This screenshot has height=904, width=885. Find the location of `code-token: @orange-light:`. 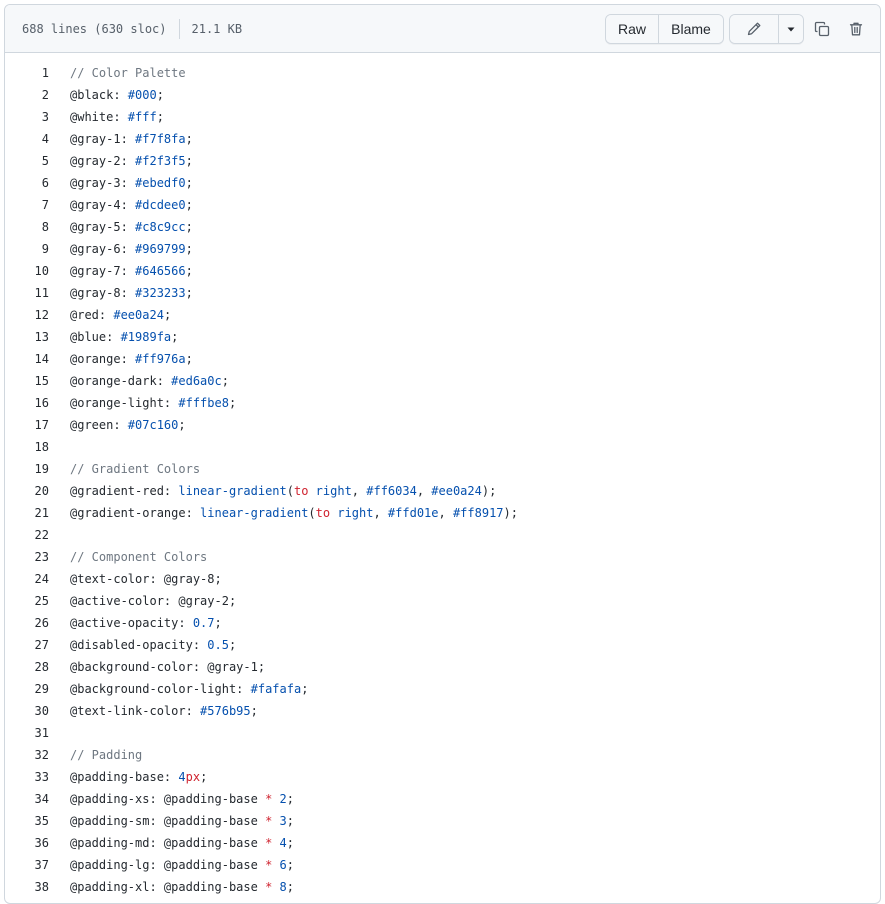

code-token: @orange-light: is located at coordinates (124, 403).